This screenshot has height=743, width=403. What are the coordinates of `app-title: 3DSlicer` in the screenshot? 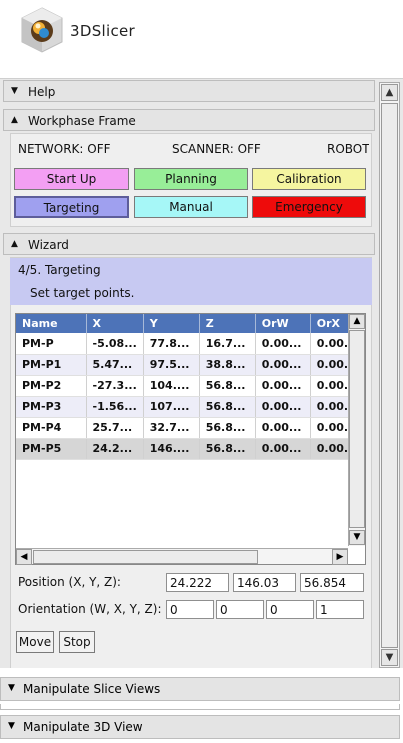 It's located at (102, 31).